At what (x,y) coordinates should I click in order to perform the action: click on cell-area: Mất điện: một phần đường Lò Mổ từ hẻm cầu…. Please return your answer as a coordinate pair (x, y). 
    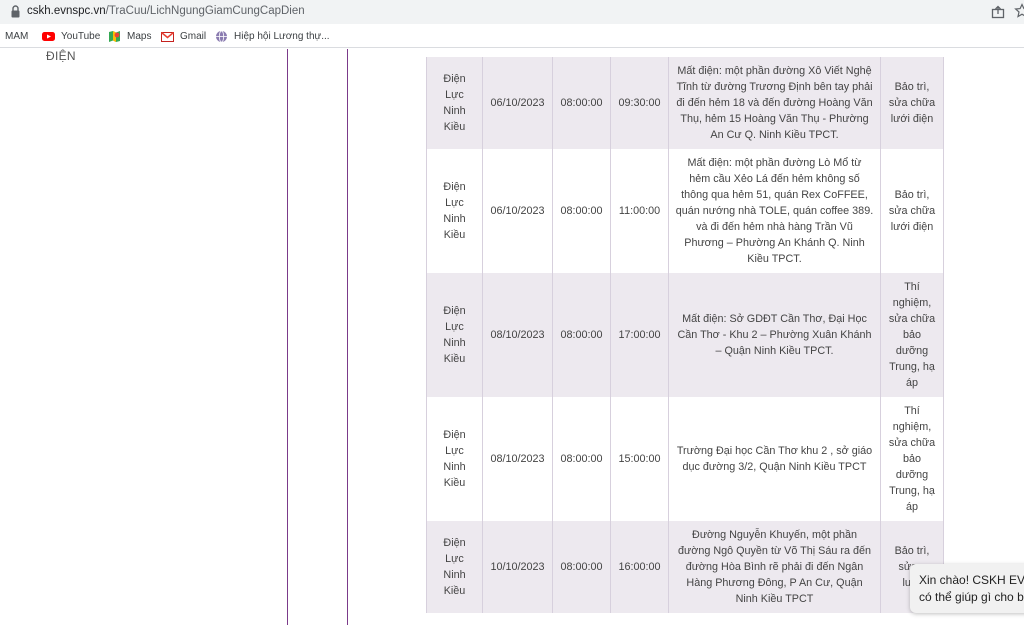
    Looking at the image, I should click on (774, 211).